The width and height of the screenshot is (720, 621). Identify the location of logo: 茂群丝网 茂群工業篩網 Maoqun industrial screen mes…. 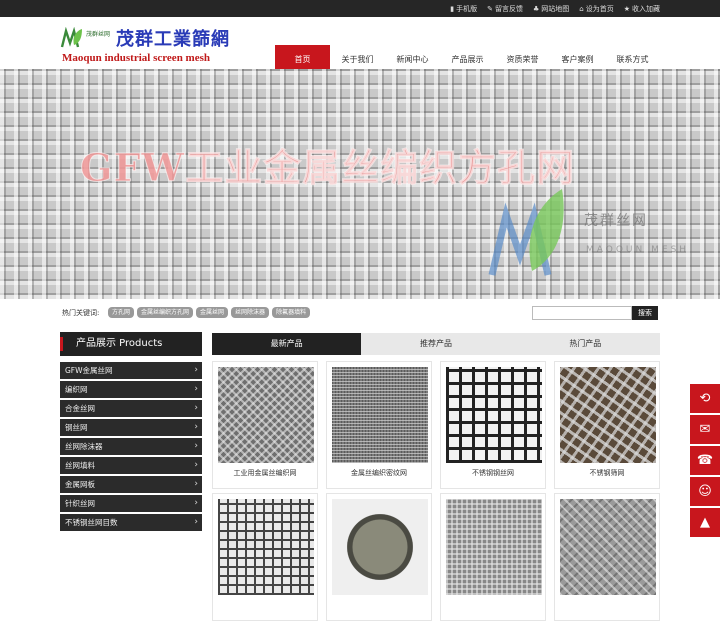
(144, 44).